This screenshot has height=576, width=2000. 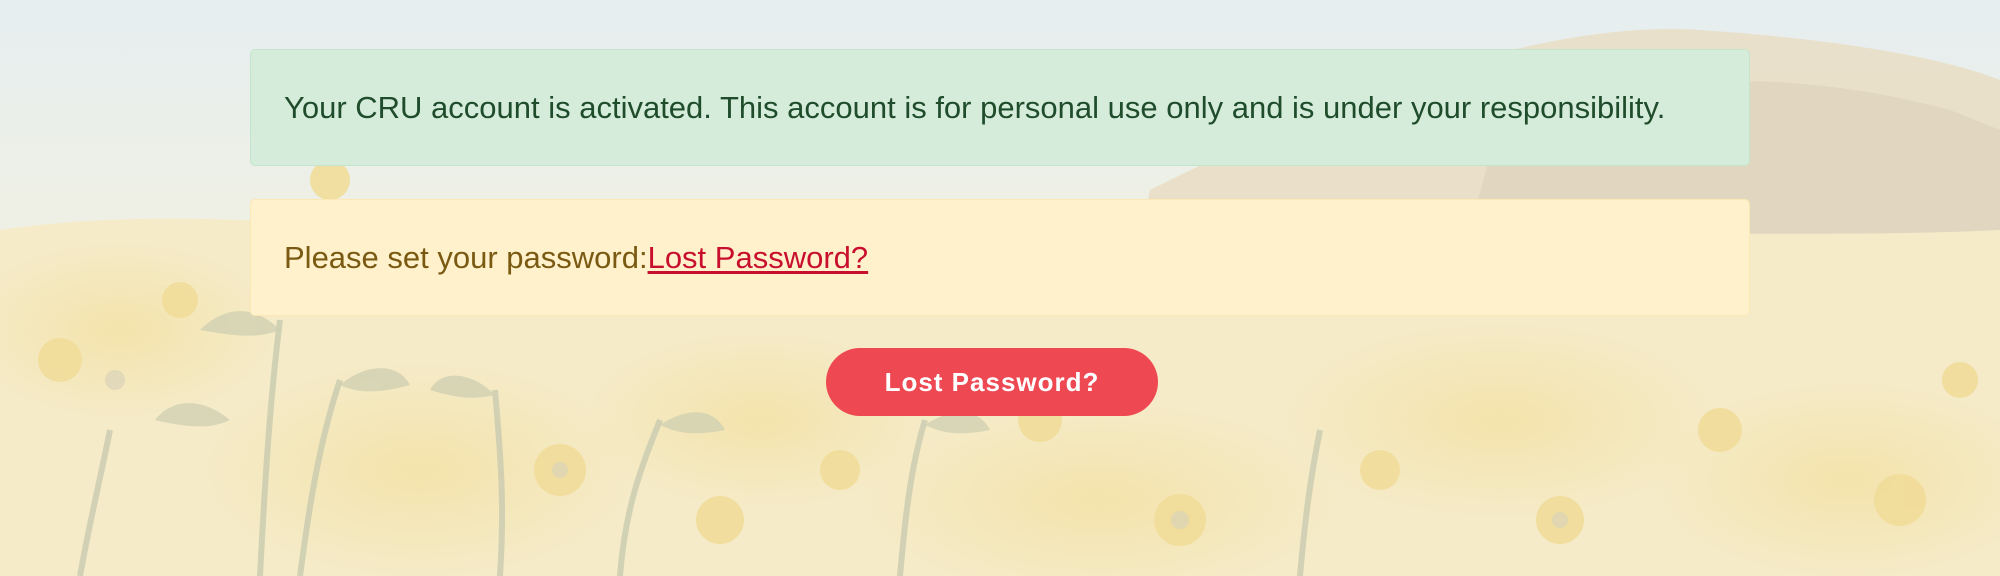 What do you see at coordinates (466, 257) in the screenshot?
I see `set-password-text: Please set your password:` at bounding box center [466, 257].